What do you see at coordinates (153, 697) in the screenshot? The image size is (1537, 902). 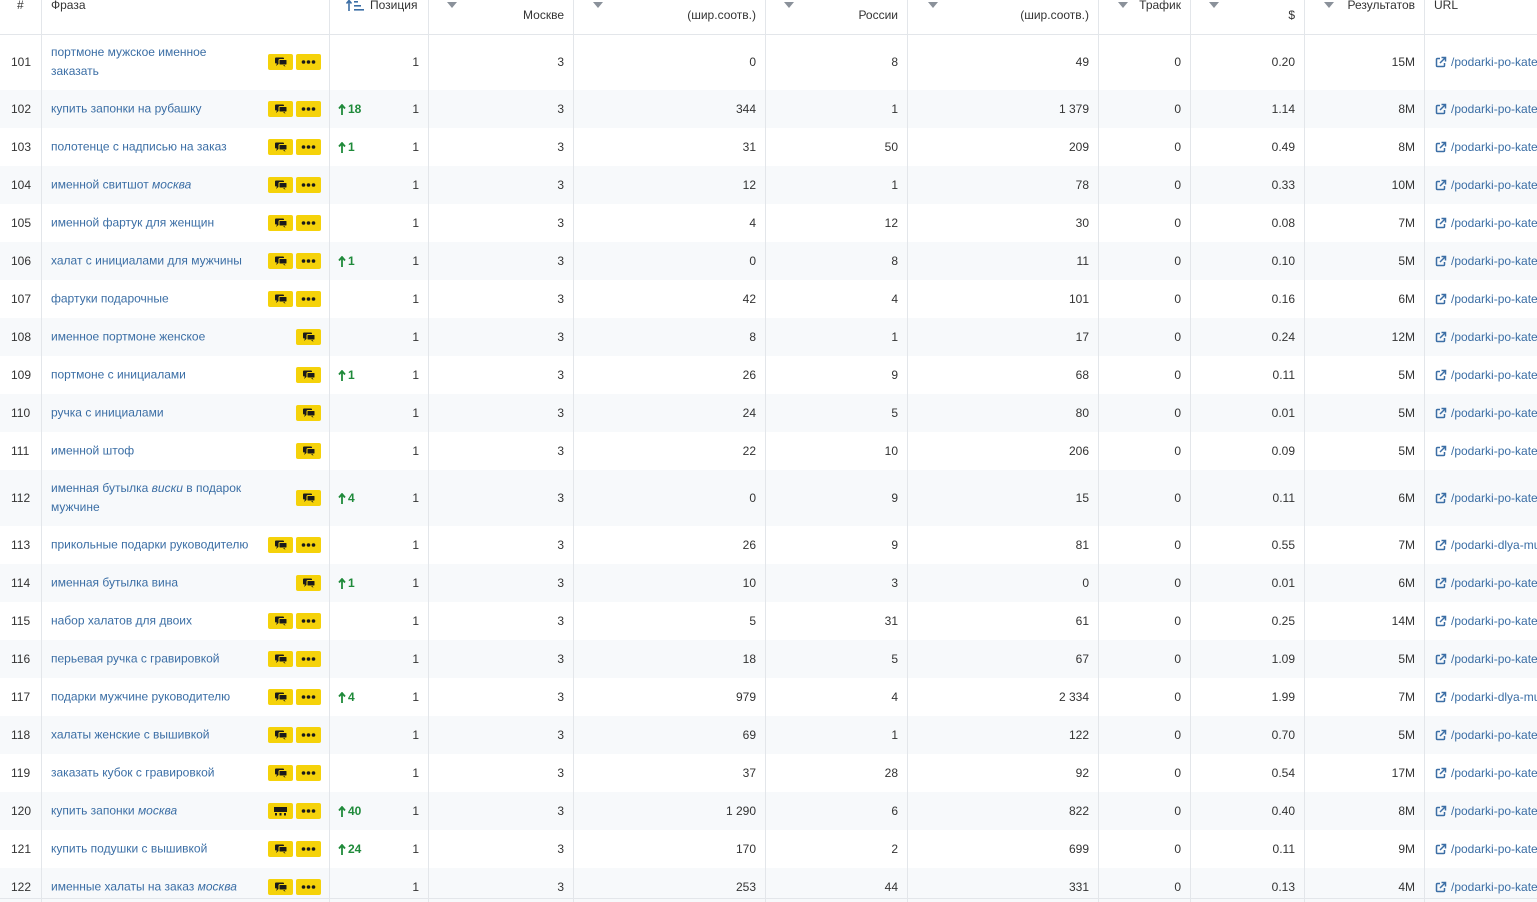 I see `phrase-link: подарки мужчине руководителю` at bounding box center [153, 697].